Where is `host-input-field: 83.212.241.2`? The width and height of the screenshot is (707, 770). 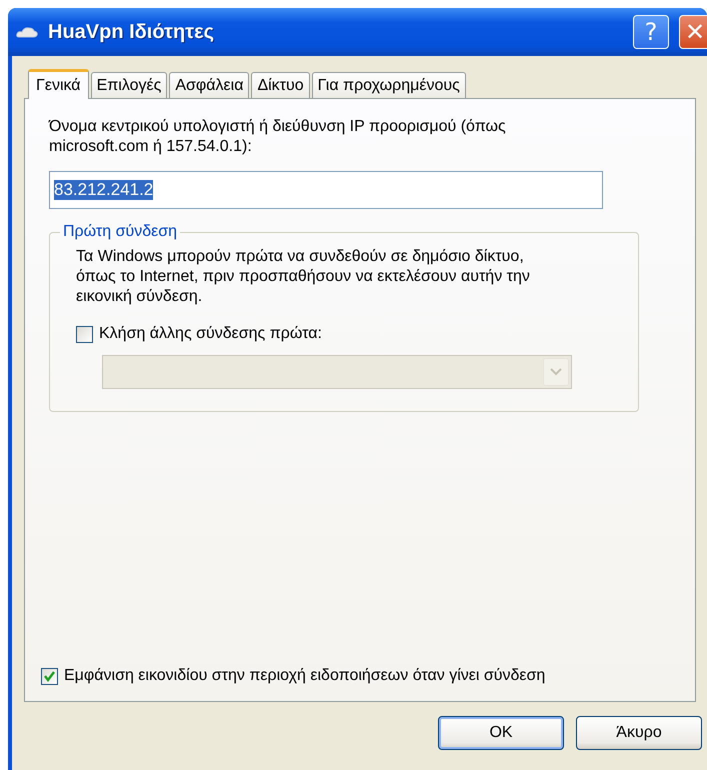 host-input-field: 83.212.241.2 is located at coordinates (326, 190).